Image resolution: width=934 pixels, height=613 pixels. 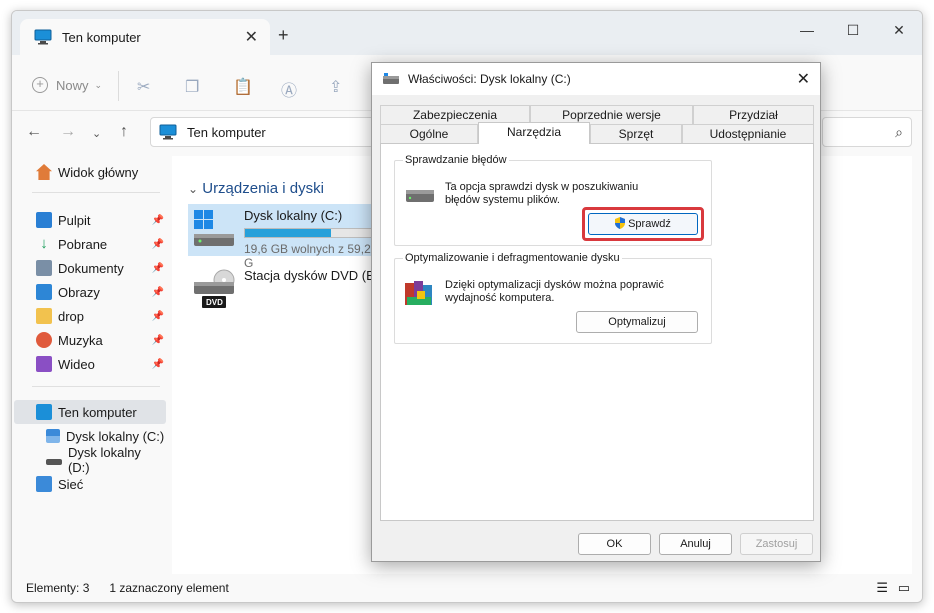 What do you see at coordinates (456, 160) in the screenshot?
I see `group-legend: Sprawdzanie błędów` at bounding box center [456, 160].